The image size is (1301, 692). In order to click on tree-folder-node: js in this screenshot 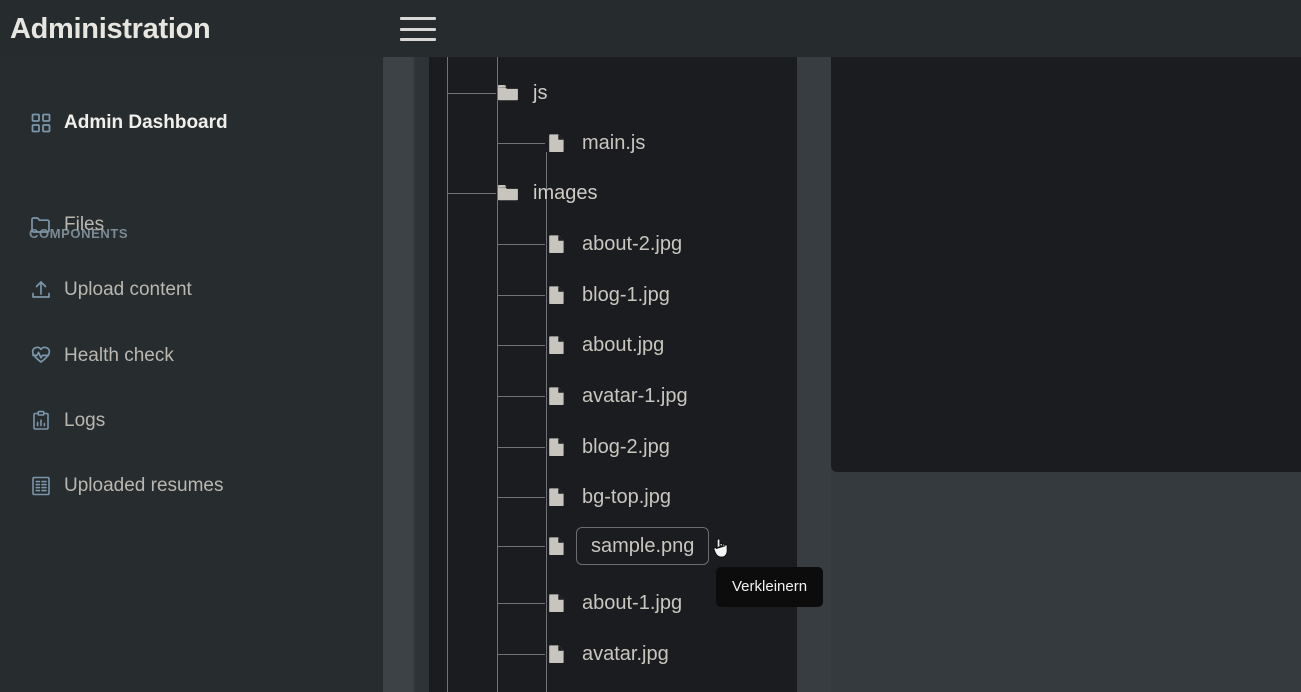, I will do `click(498, 93)`.